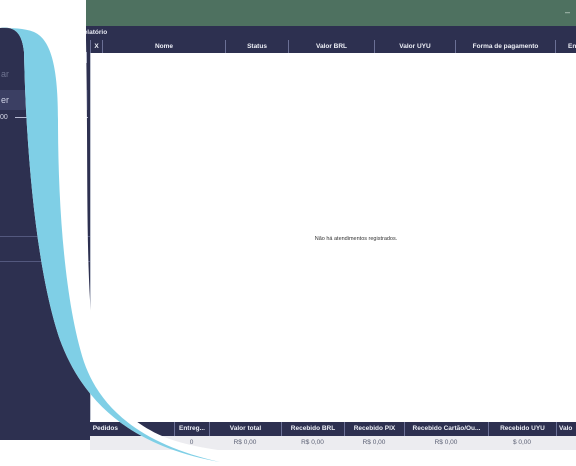  Describe the element at coordinates (256, 46) in the screenshot. I see `column-header-status: Status` at that location.